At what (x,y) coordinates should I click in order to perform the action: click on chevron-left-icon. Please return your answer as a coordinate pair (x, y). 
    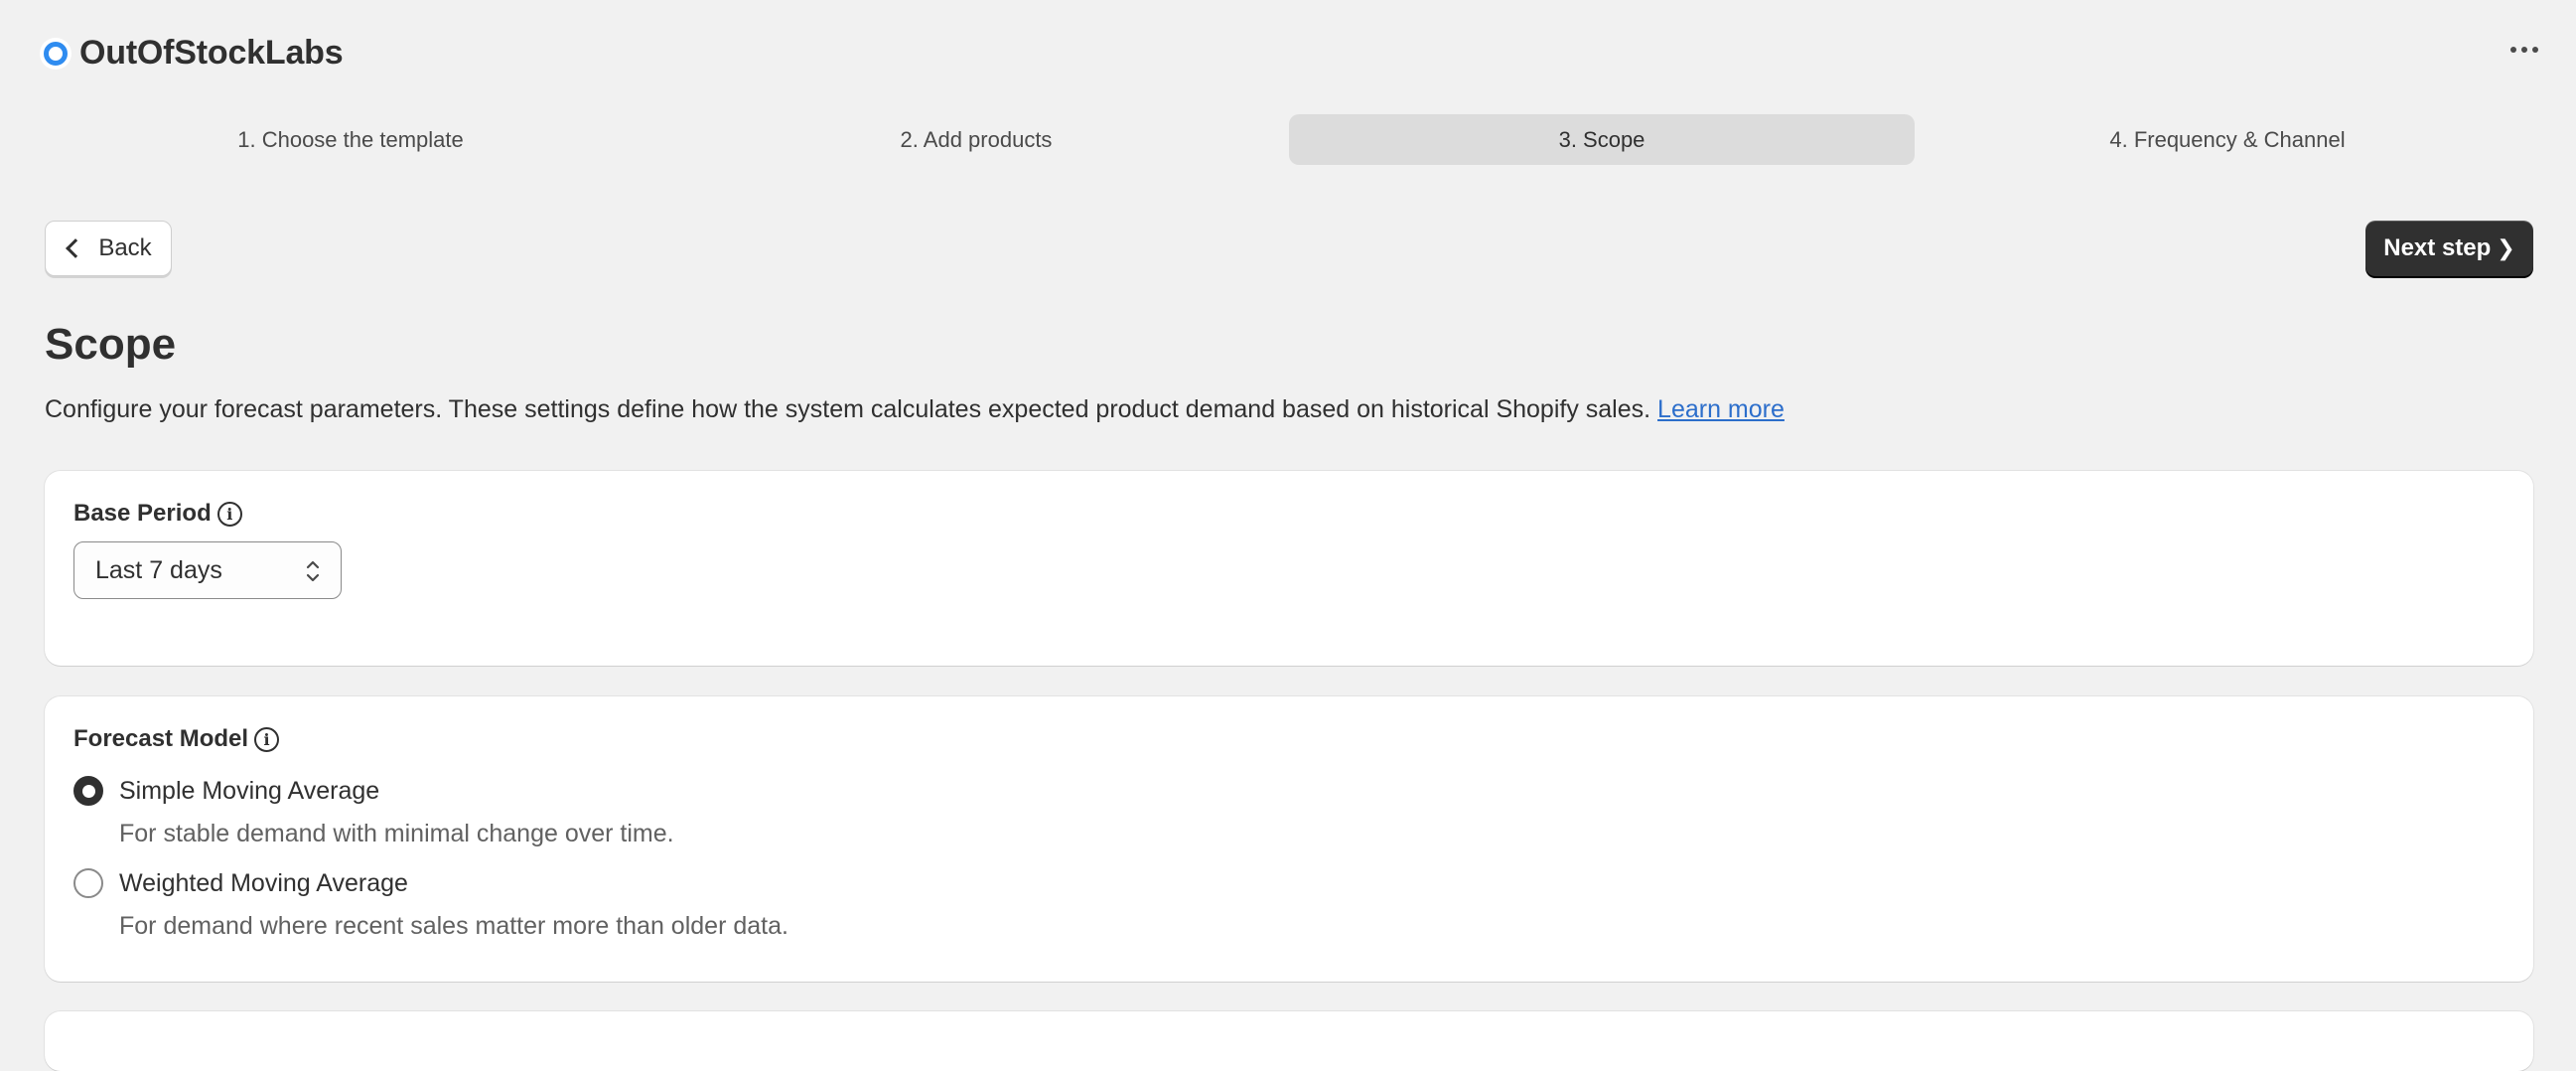
    Looking at the image, I should click on (76, 248).